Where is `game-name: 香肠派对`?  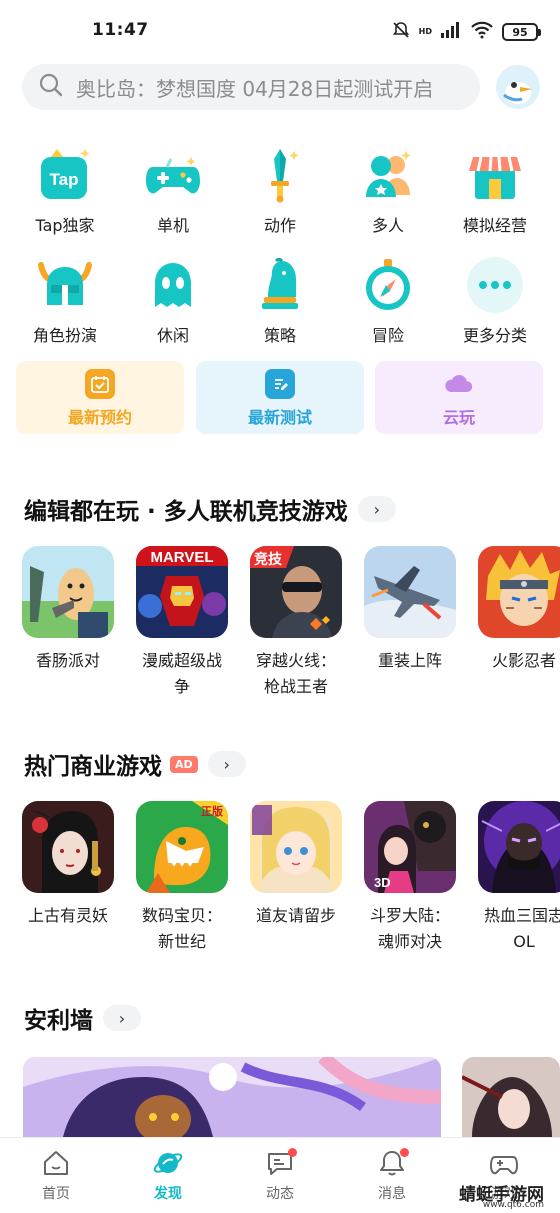 game-name: 香肠派对 is located at coordinates (67, 660).